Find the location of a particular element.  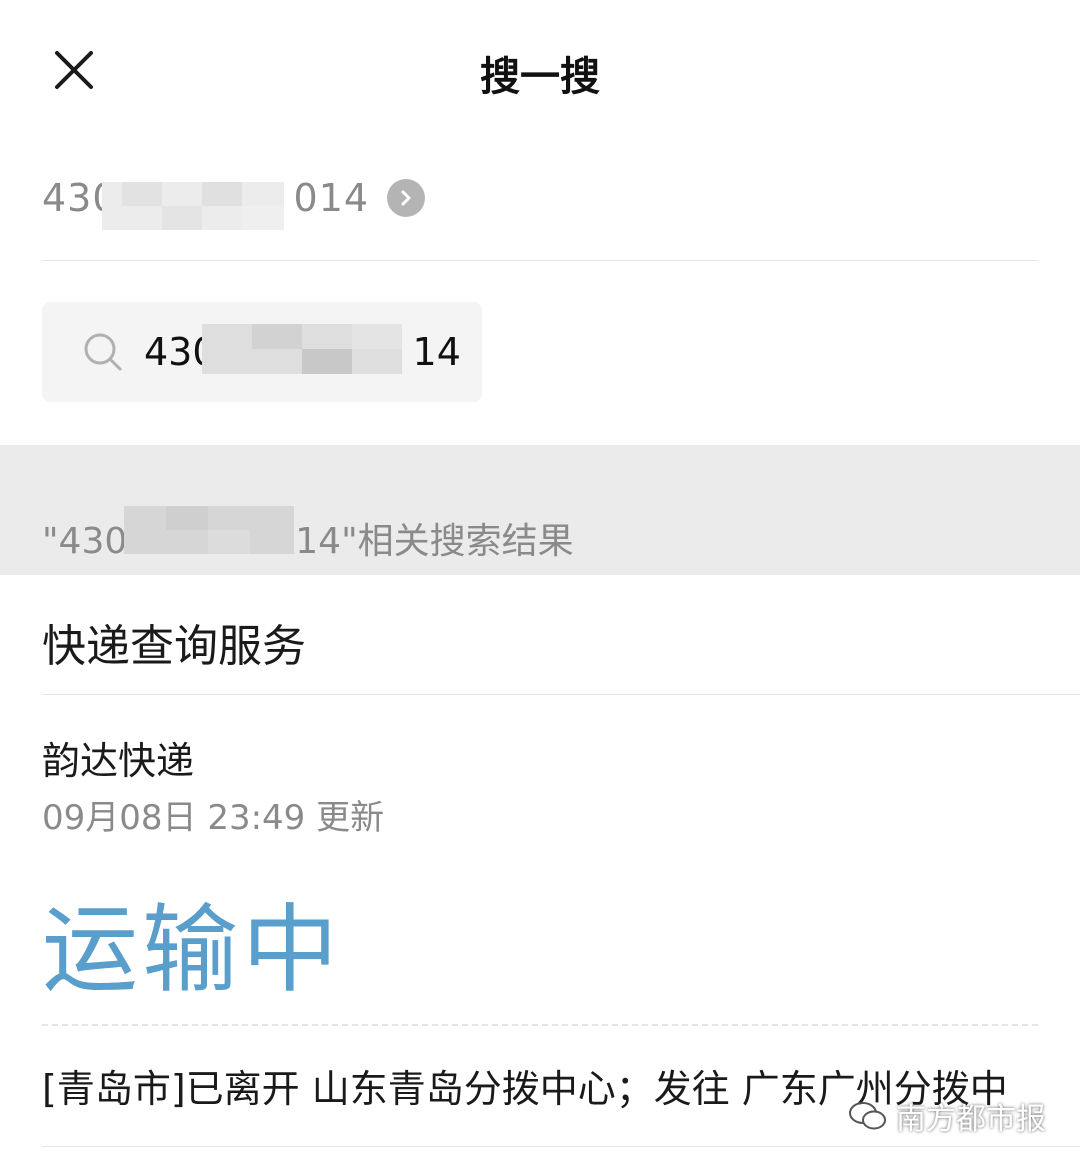

search-input: 430 14 is located at coordinates (262, 352).